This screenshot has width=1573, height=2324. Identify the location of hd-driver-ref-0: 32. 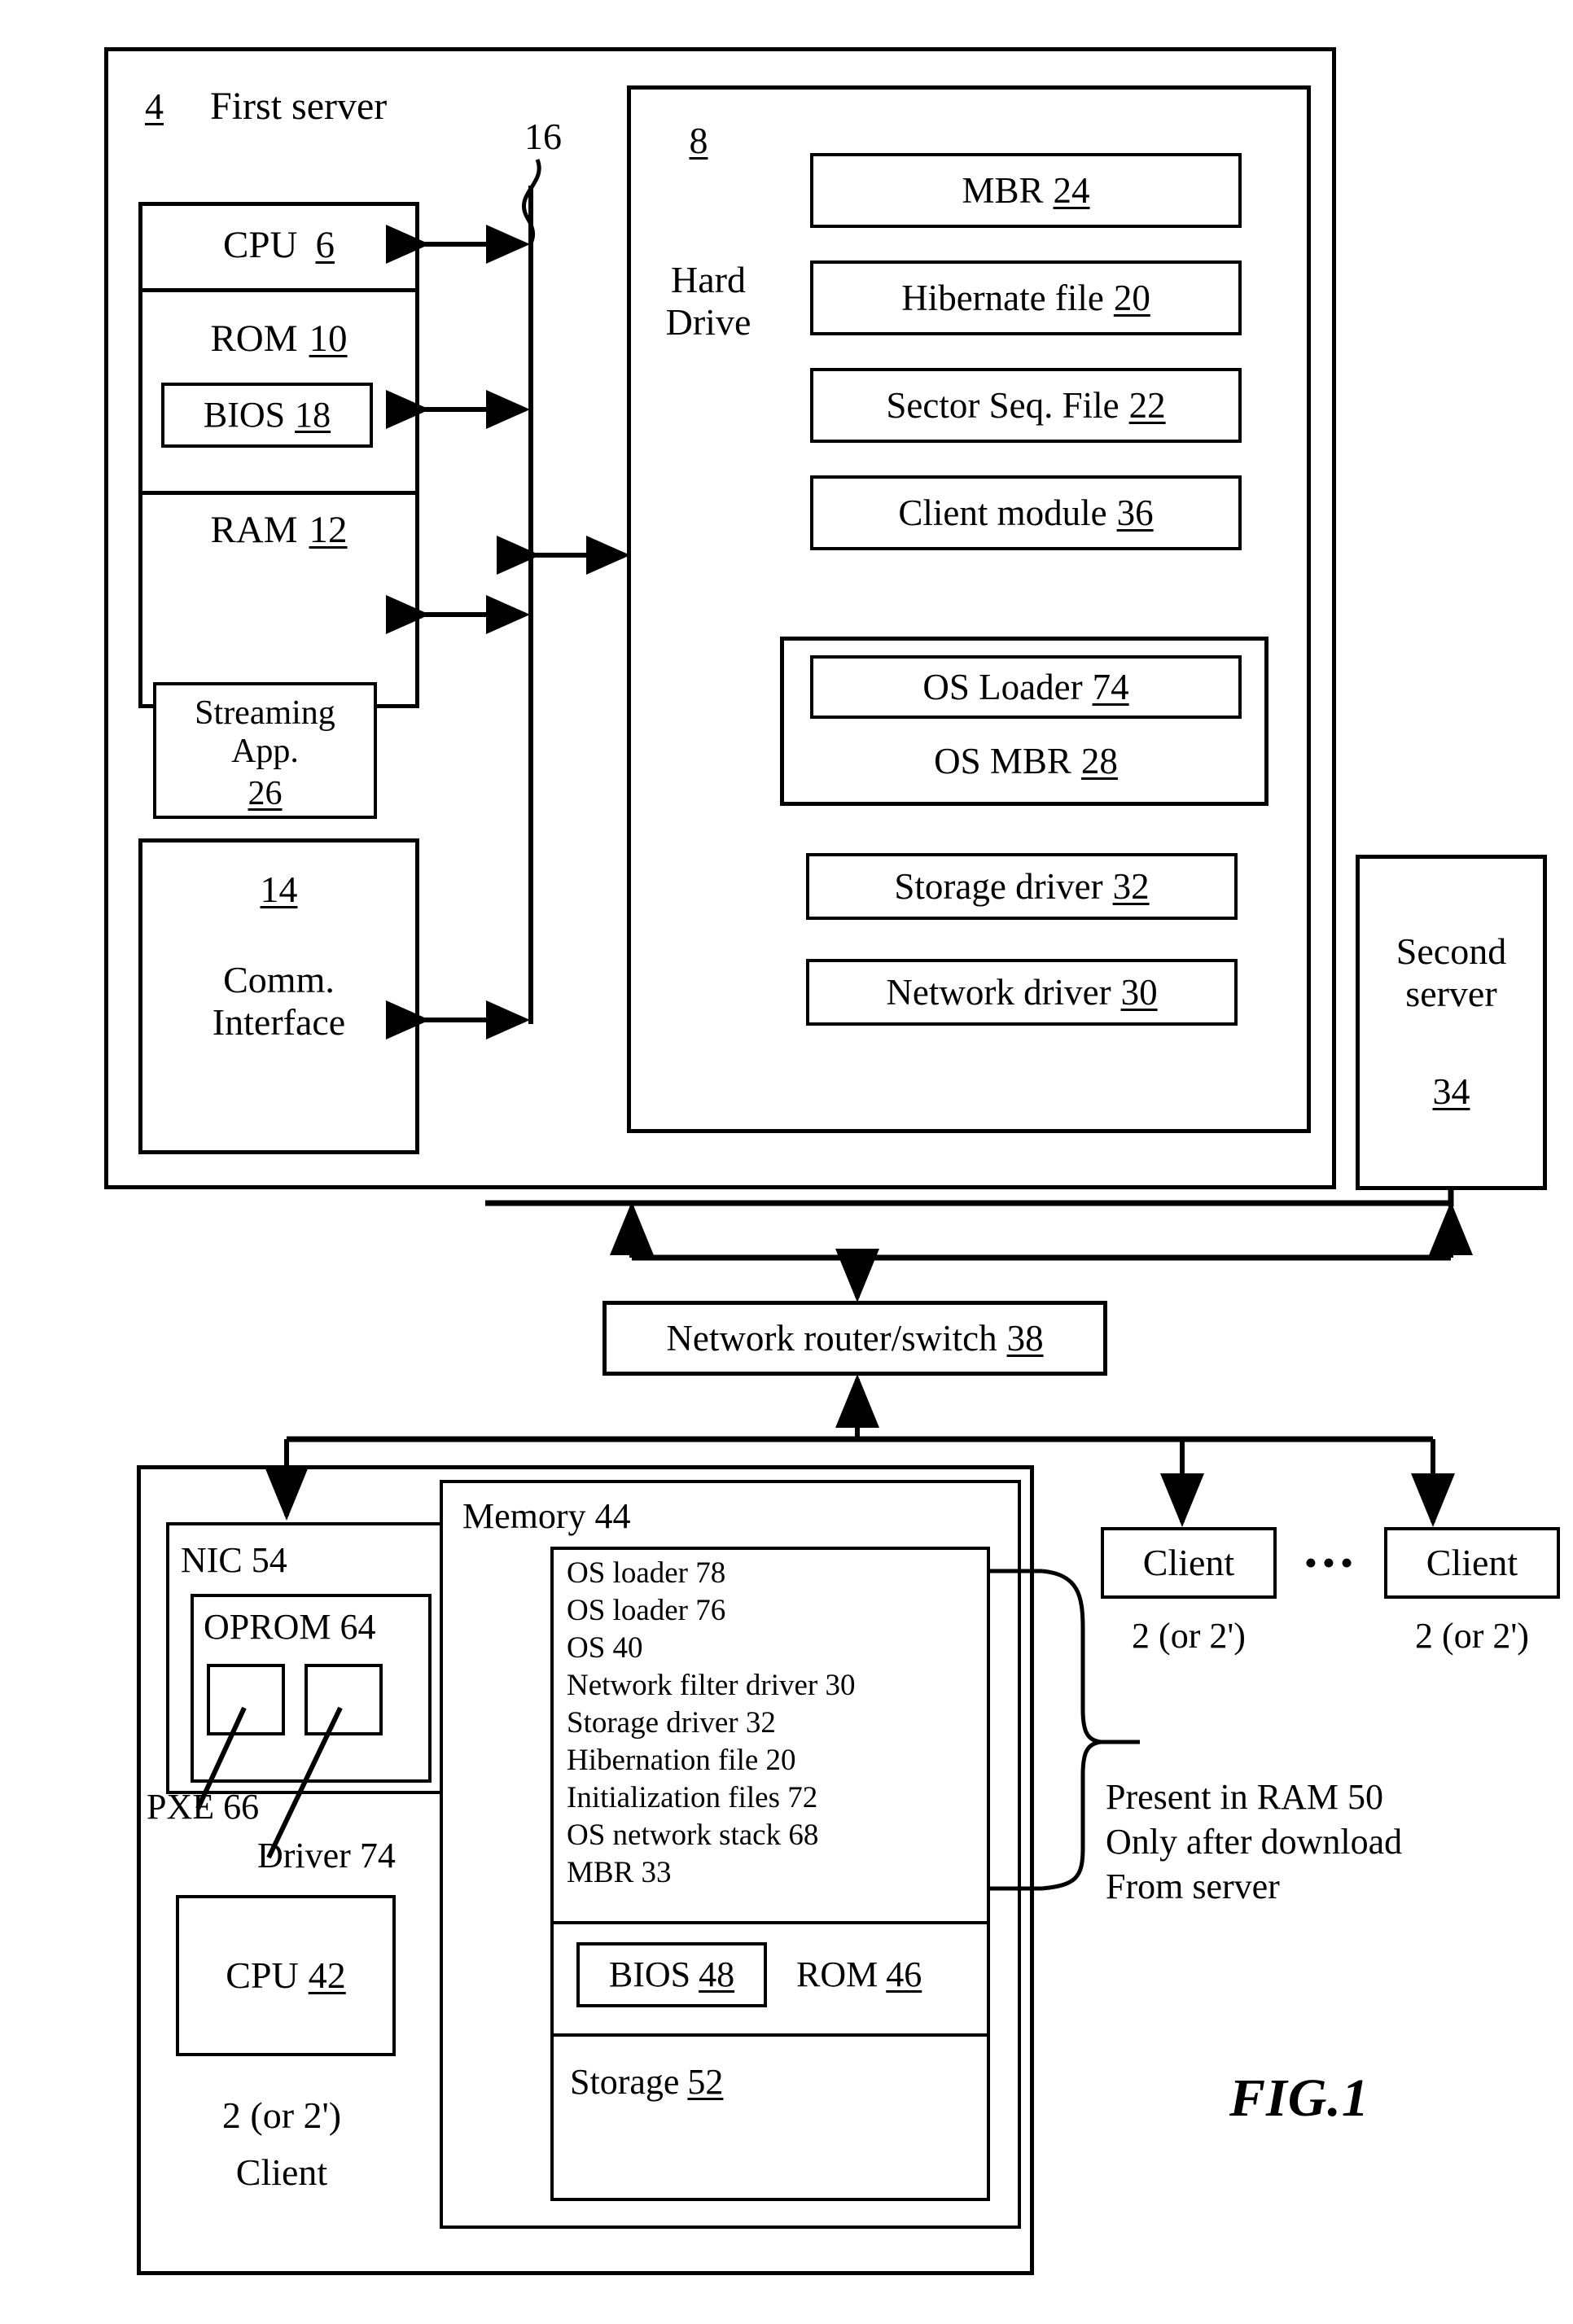
(1131, 886).